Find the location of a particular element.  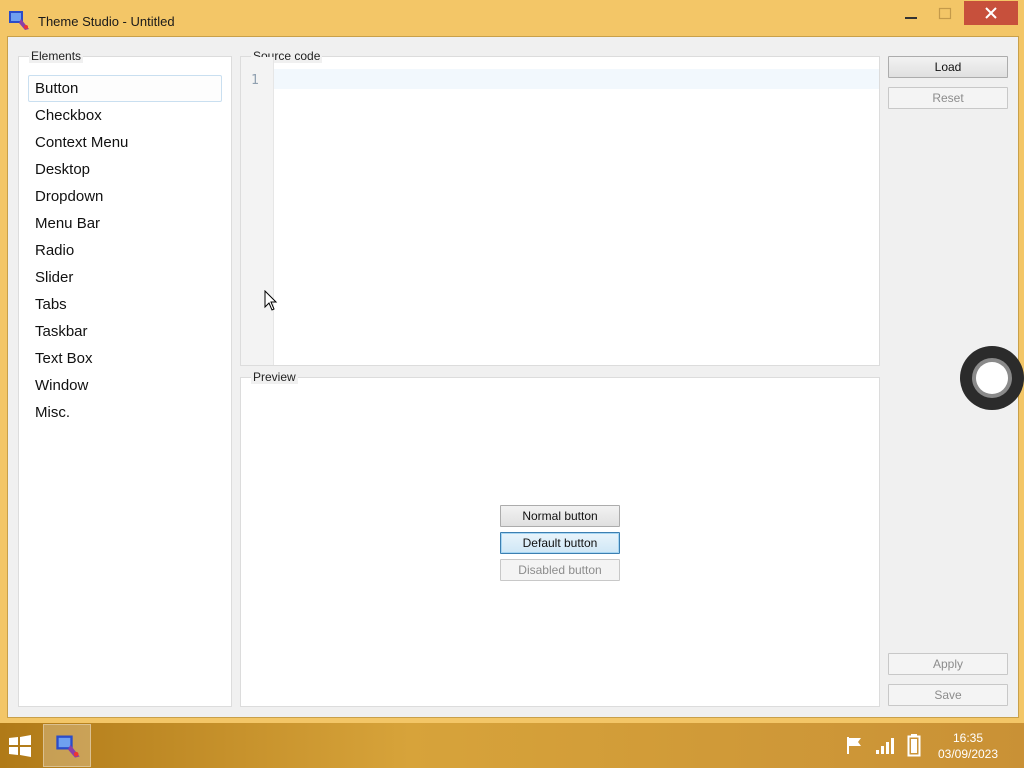

close-button is located at coordinates (991, 13).